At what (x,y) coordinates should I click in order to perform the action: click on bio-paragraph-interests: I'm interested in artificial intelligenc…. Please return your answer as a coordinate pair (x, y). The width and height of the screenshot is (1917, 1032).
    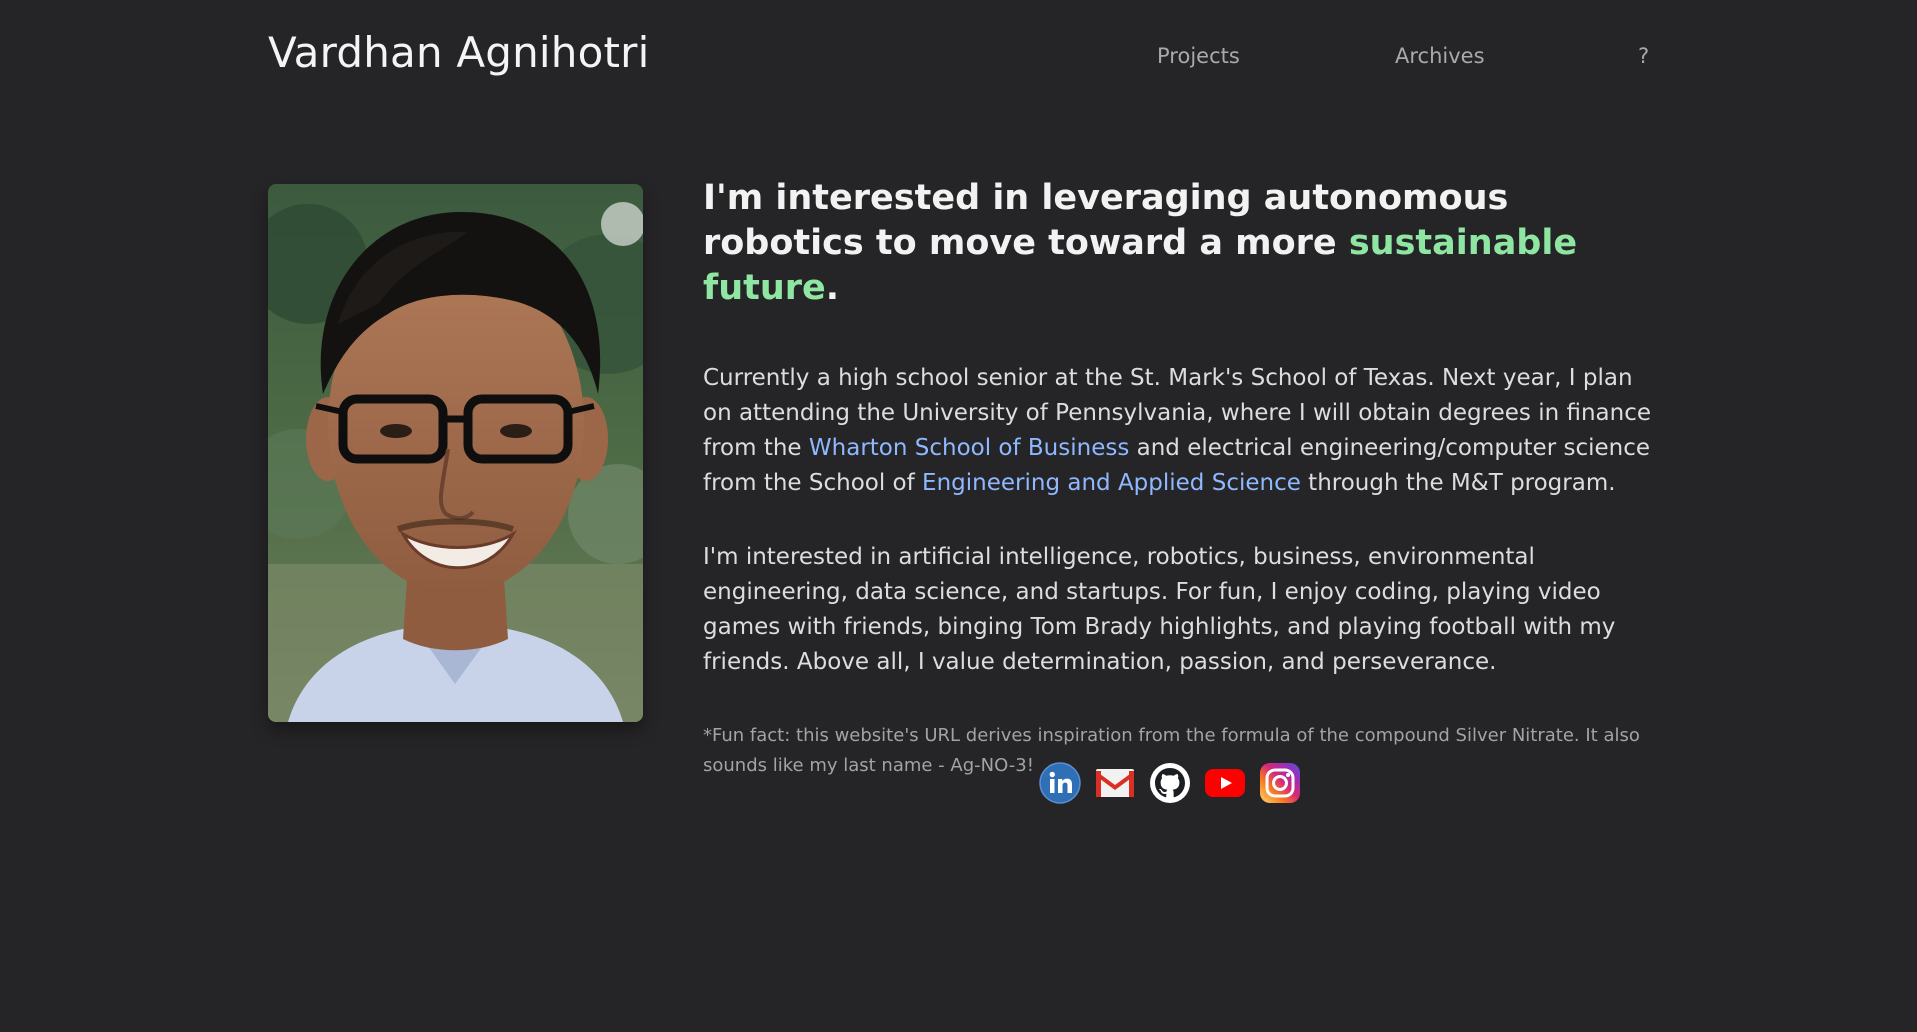
    Looking at the image, I should click on (1159, 609).